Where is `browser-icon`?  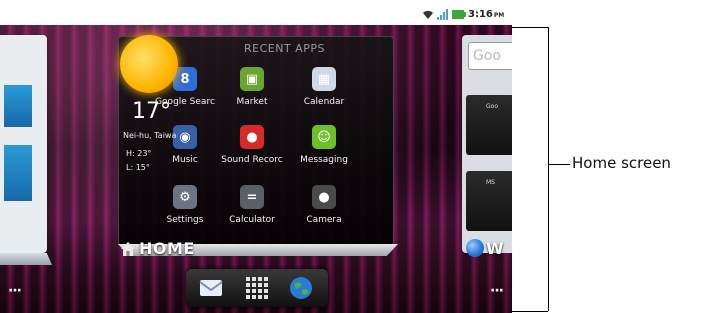
browser-icon is located at coordinates (301, 288).